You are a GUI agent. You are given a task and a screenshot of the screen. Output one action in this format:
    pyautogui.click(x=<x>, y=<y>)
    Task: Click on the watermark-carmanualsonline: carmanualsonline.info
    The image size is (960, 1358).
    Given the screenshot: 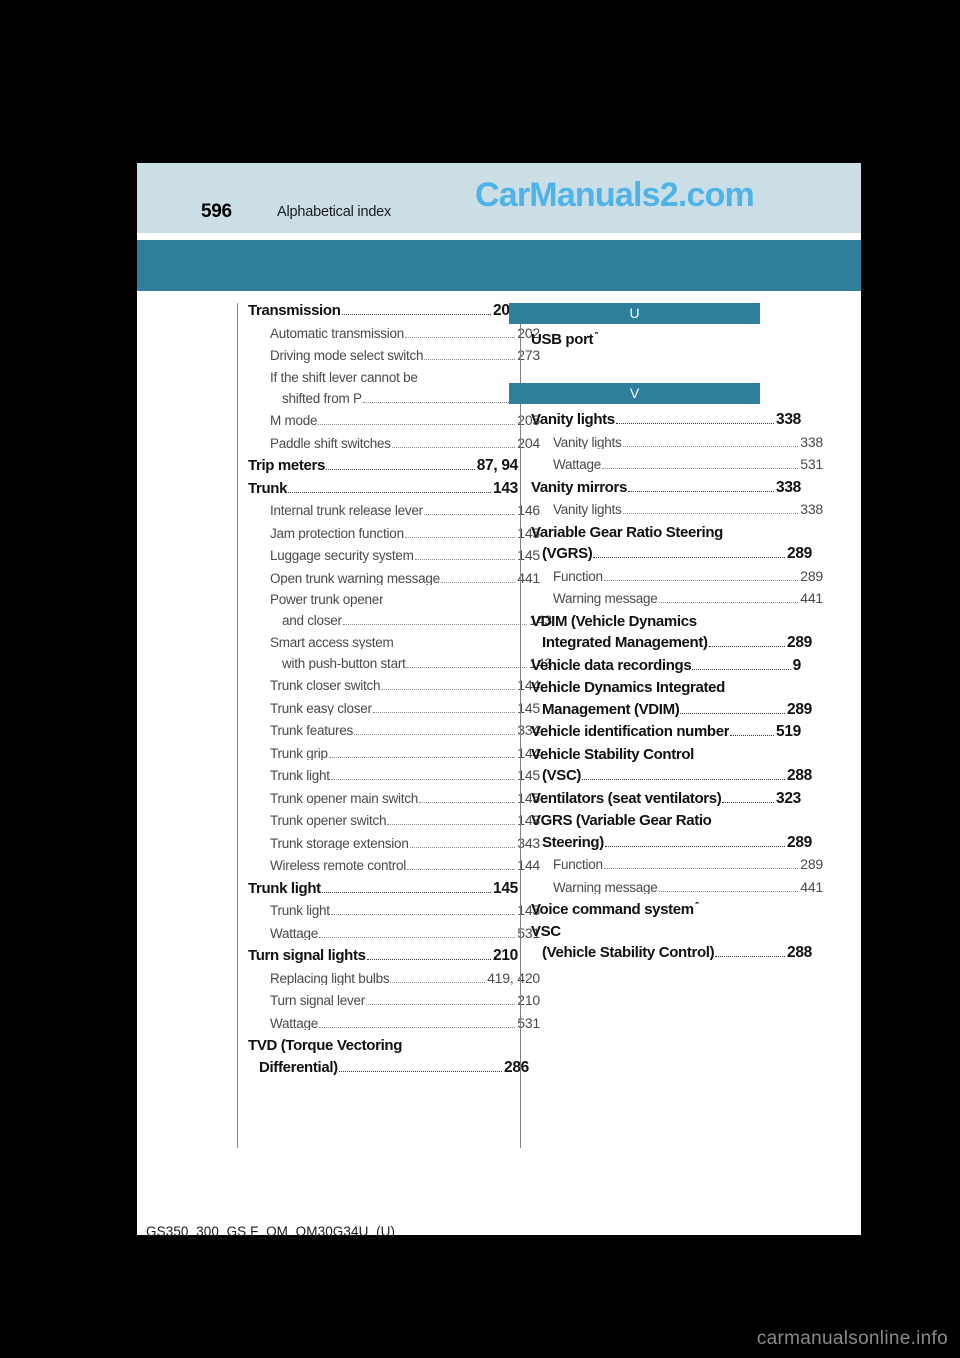 What is the action you would take?
    pyautogui.click(x=852, y=1338)
    